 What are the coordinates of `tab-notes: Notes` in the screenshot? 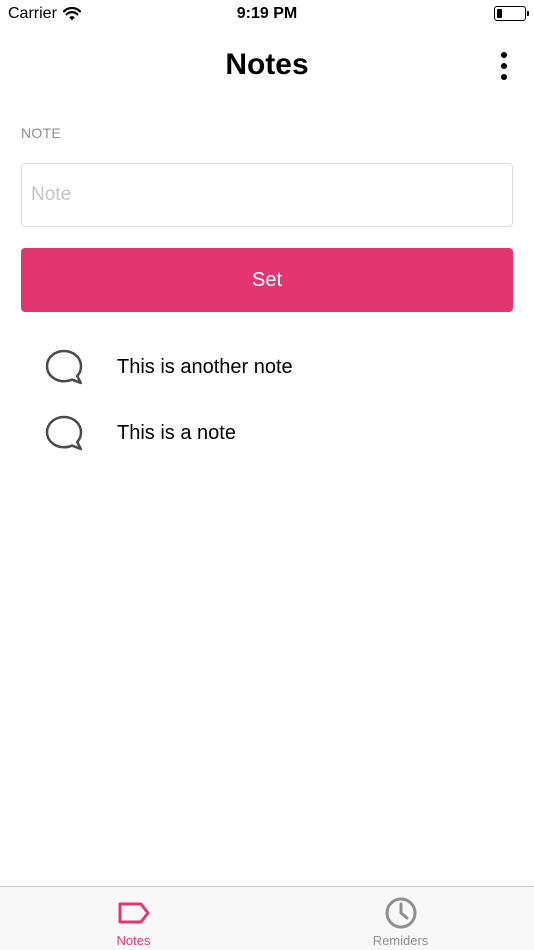 It's located at (133, 918).